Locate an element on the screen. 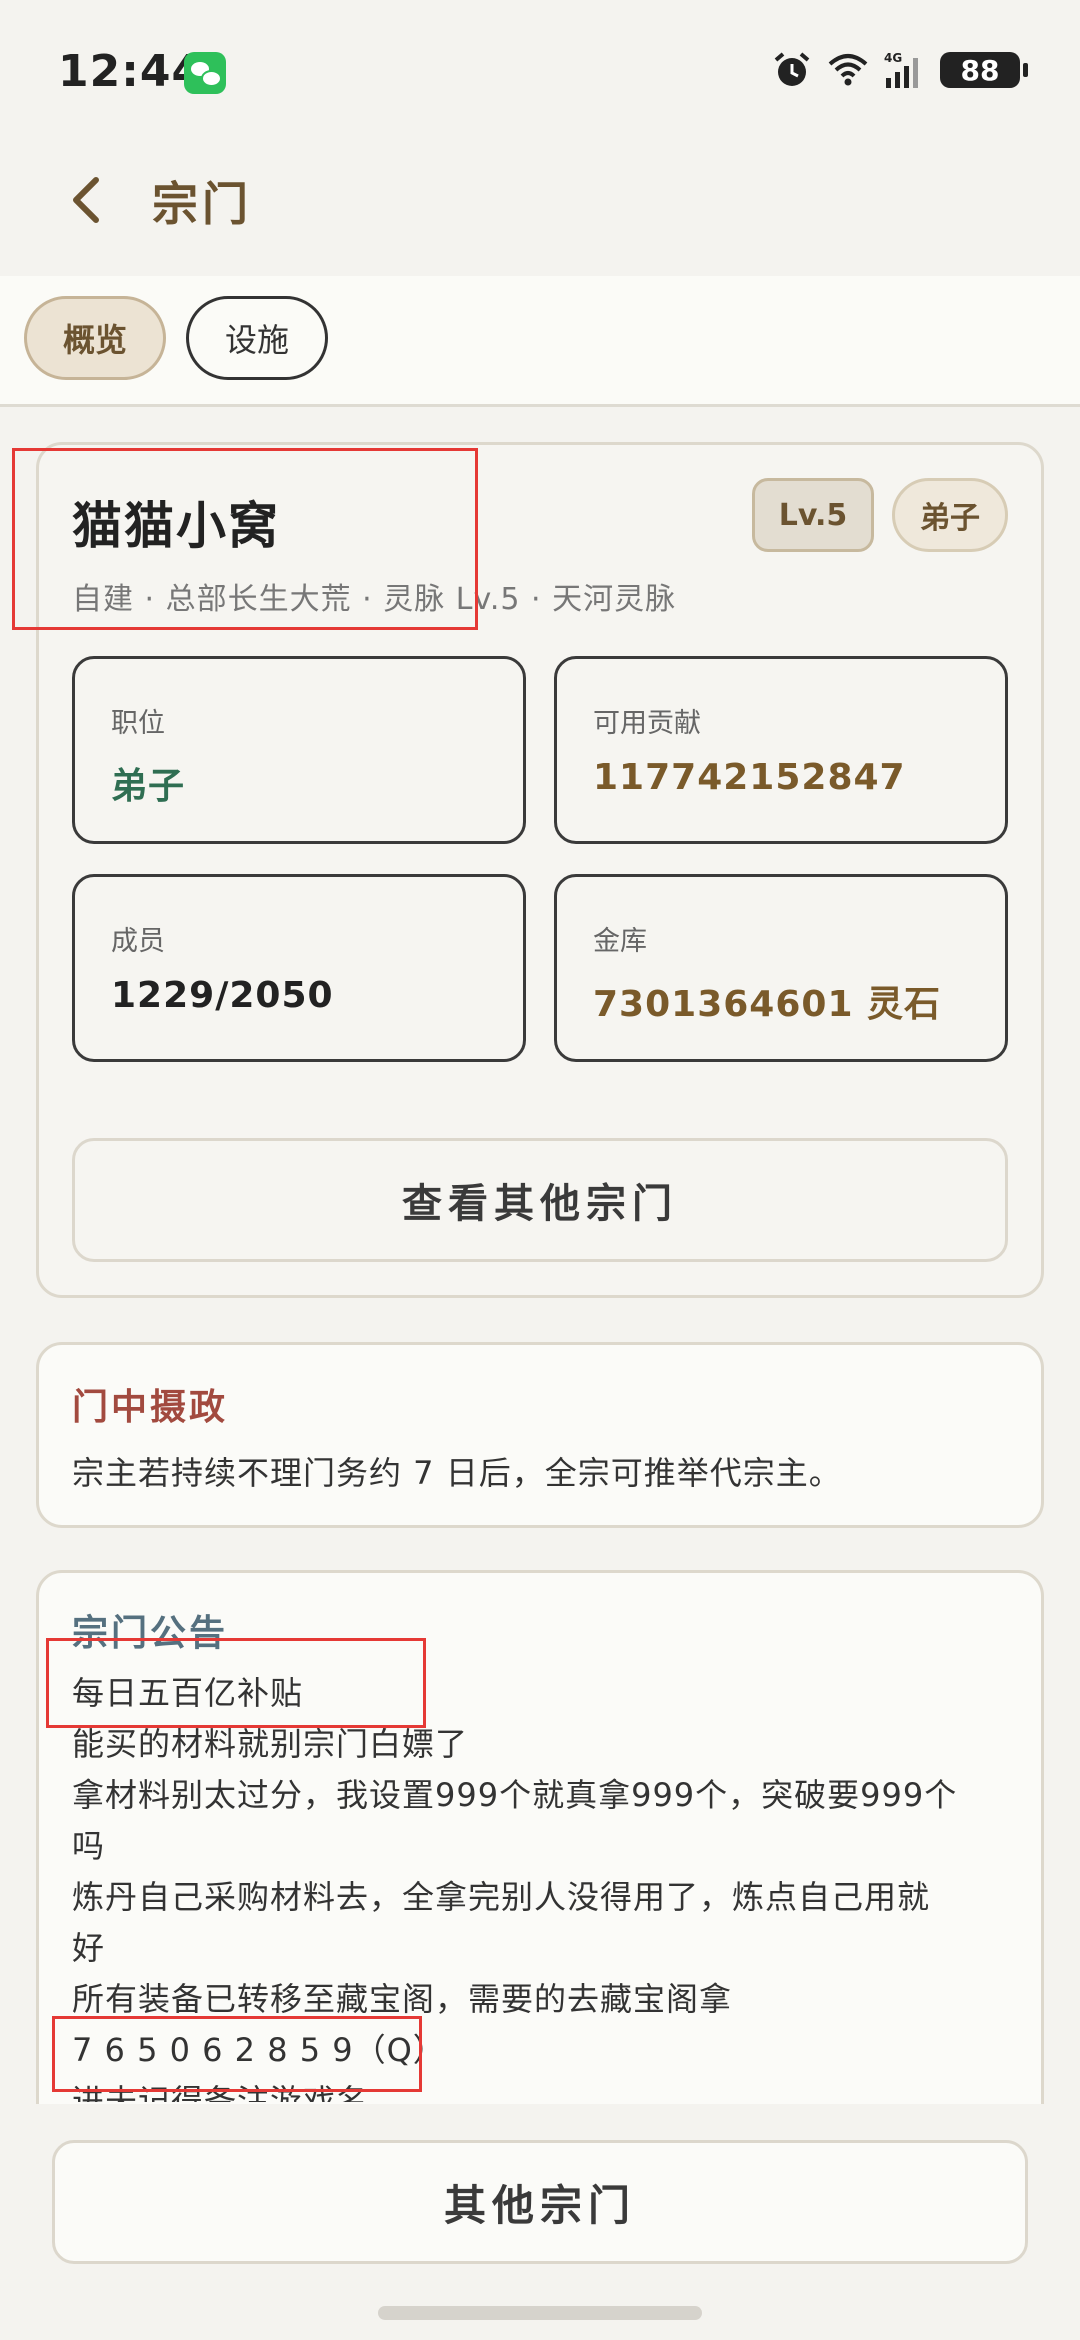  tab-overview: 概览 is located at coordinates (95, 338).